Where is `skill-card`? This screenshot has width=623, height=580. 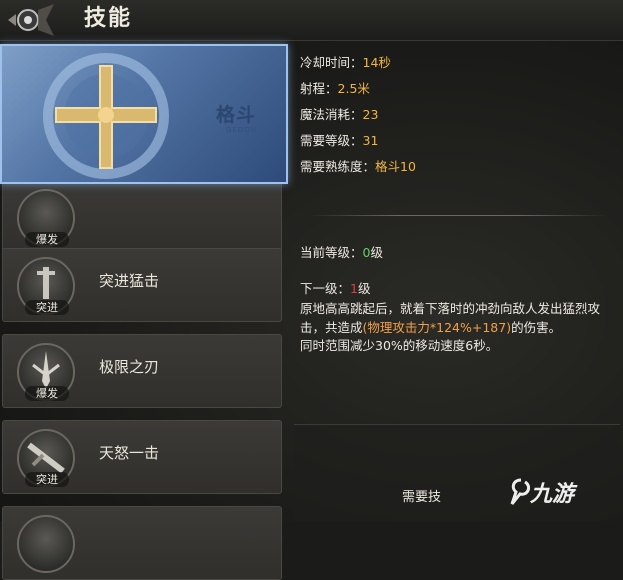
skill-card is located at coordinates (142, 543).